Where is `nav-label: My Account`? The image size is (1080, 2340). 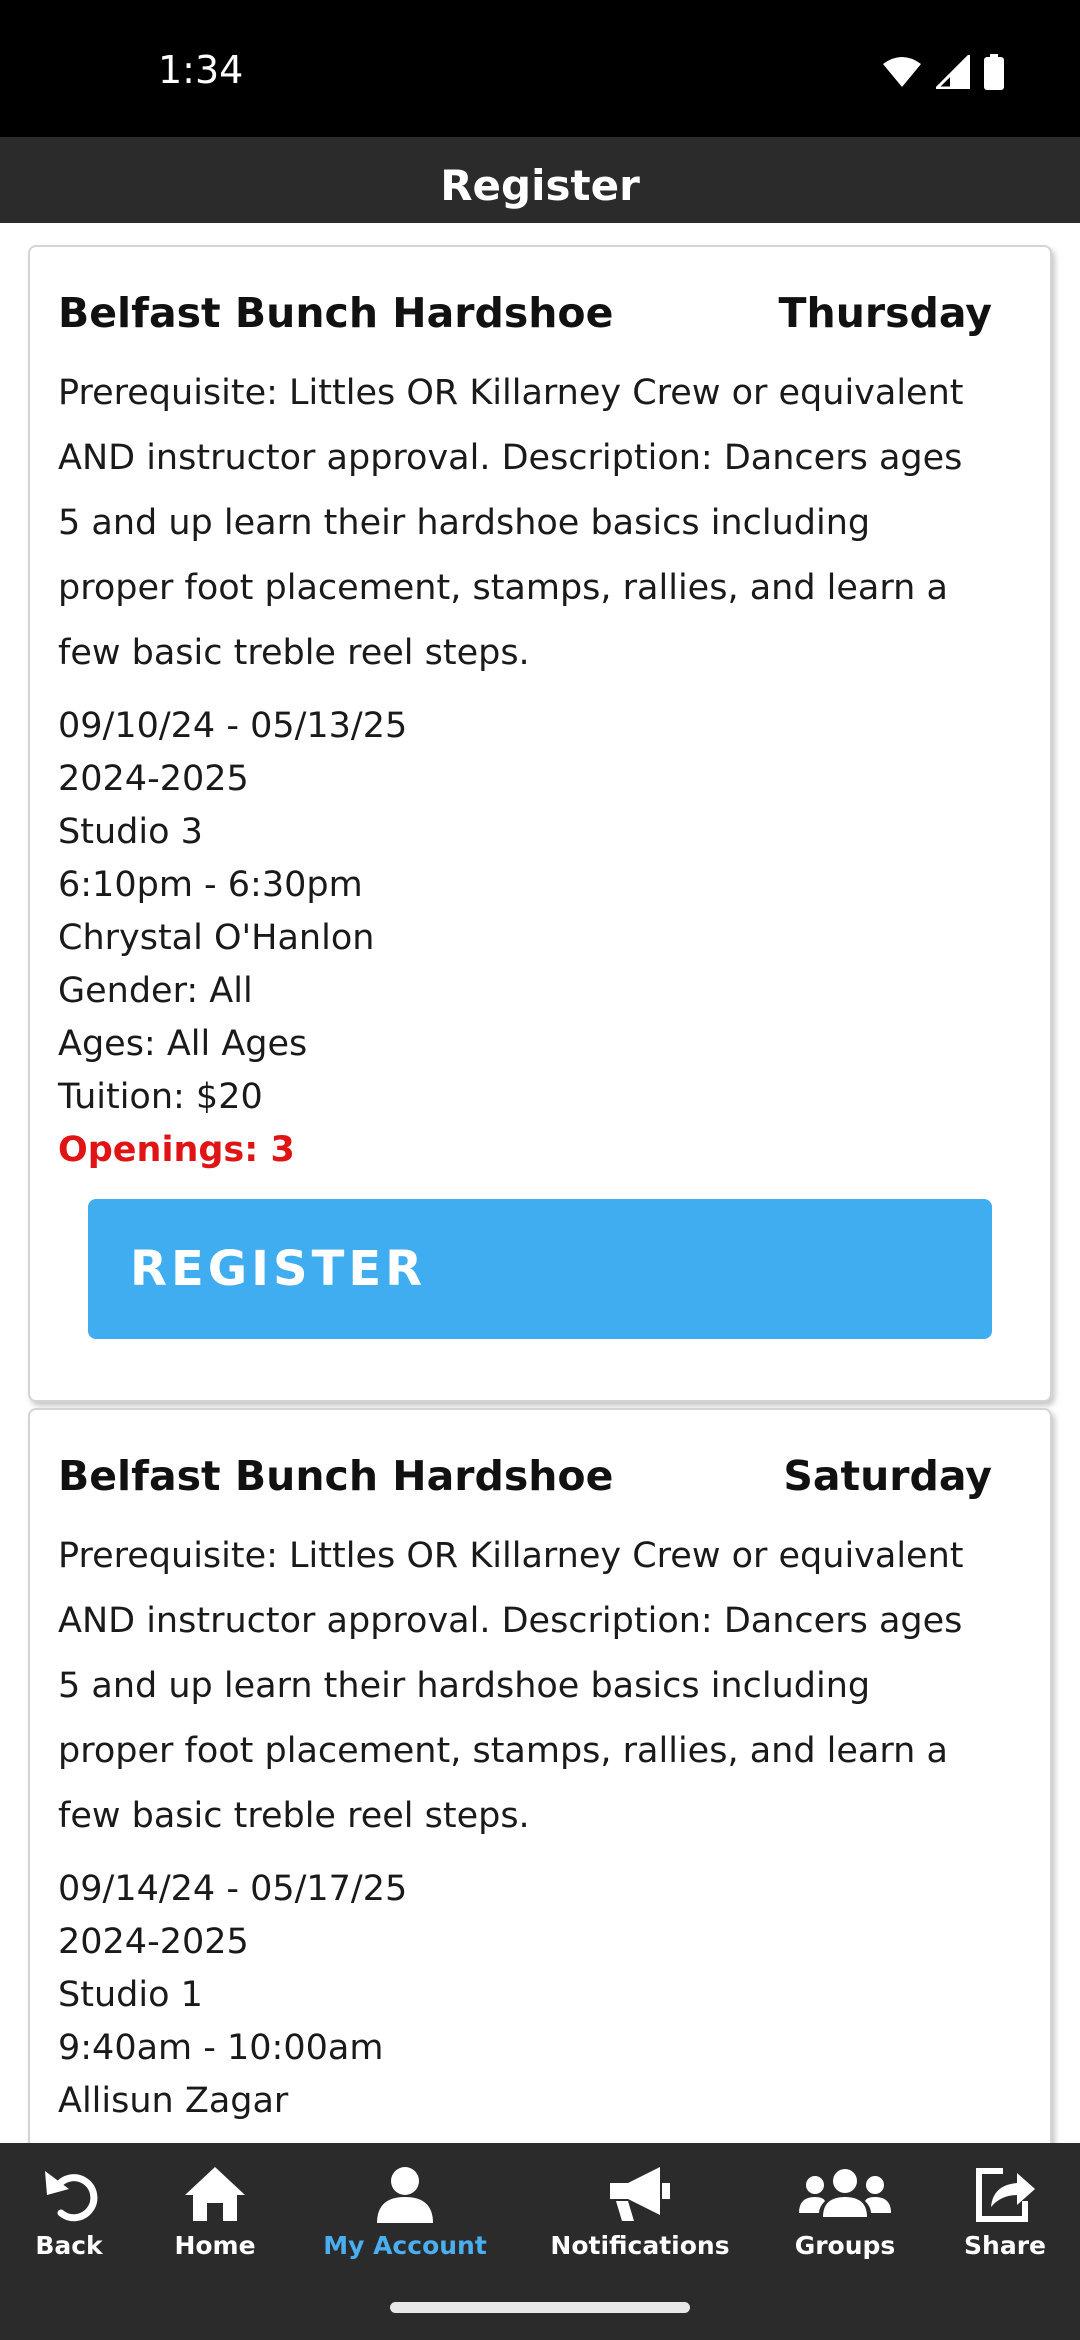
nav-label: My Account is located at coordinates (405, 2245).